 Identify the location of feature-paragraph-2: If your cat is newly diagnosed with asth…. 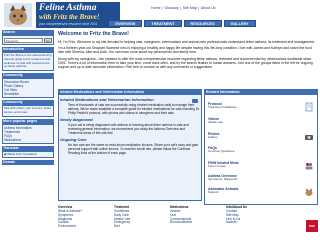
(128, 129).